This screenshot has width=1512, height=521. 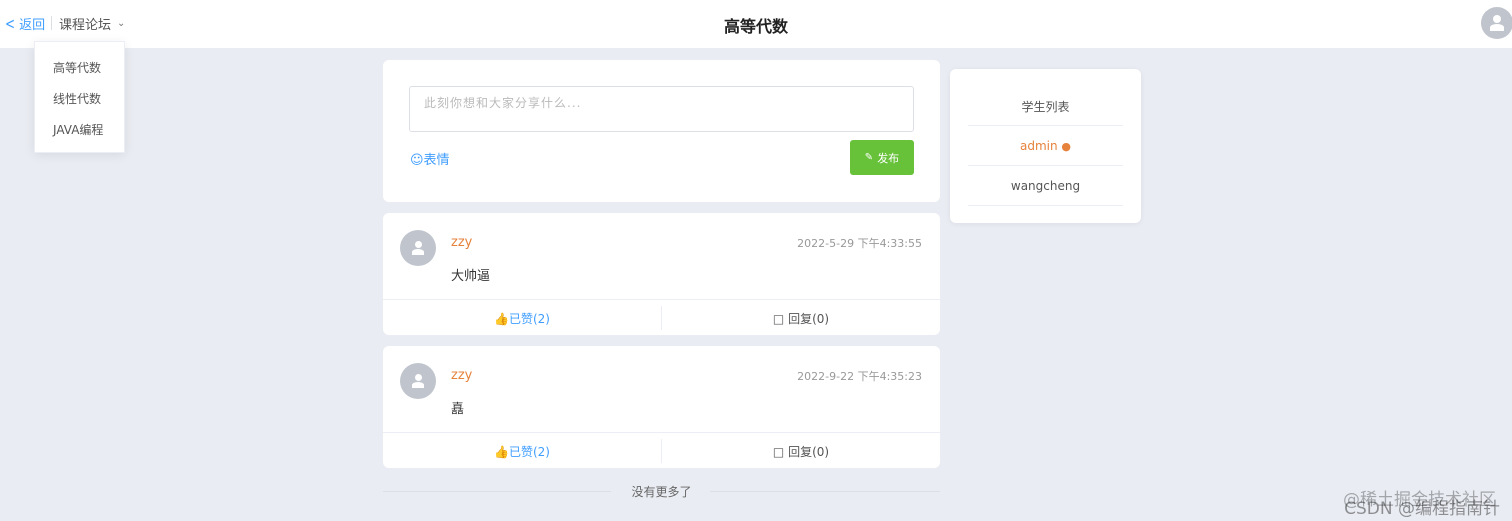 I want to click on post-timestamp: 2022-9-22 下午4:35:23, so click(x=859, y=376).